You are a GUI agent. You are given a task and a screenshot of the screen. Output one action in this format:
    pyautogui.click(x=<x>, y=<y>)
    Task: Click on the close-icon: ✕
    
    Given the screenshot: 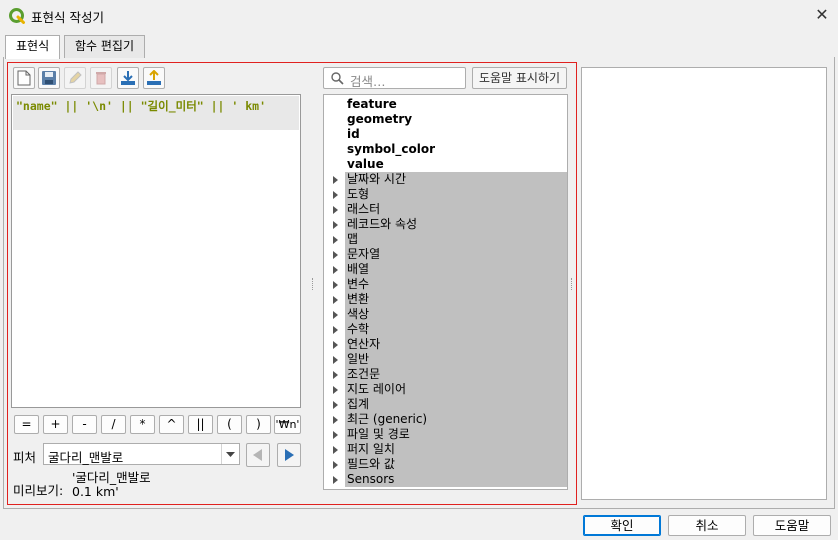 What is the action you would take?
    pyautogui.click(x=822, y=15)
    